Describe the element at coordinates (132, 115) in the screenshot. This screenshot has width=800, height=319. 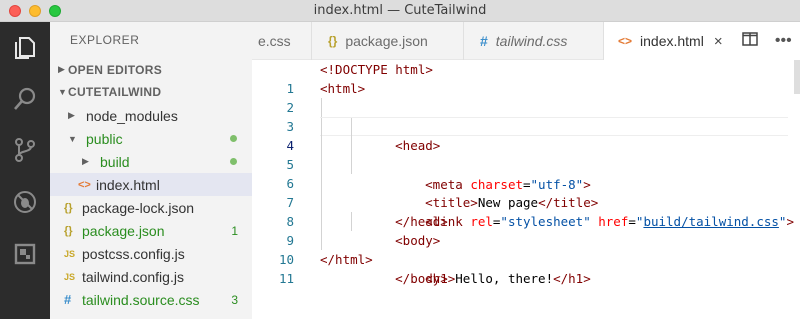
I see `tree-item-label: node_modules` at that location.